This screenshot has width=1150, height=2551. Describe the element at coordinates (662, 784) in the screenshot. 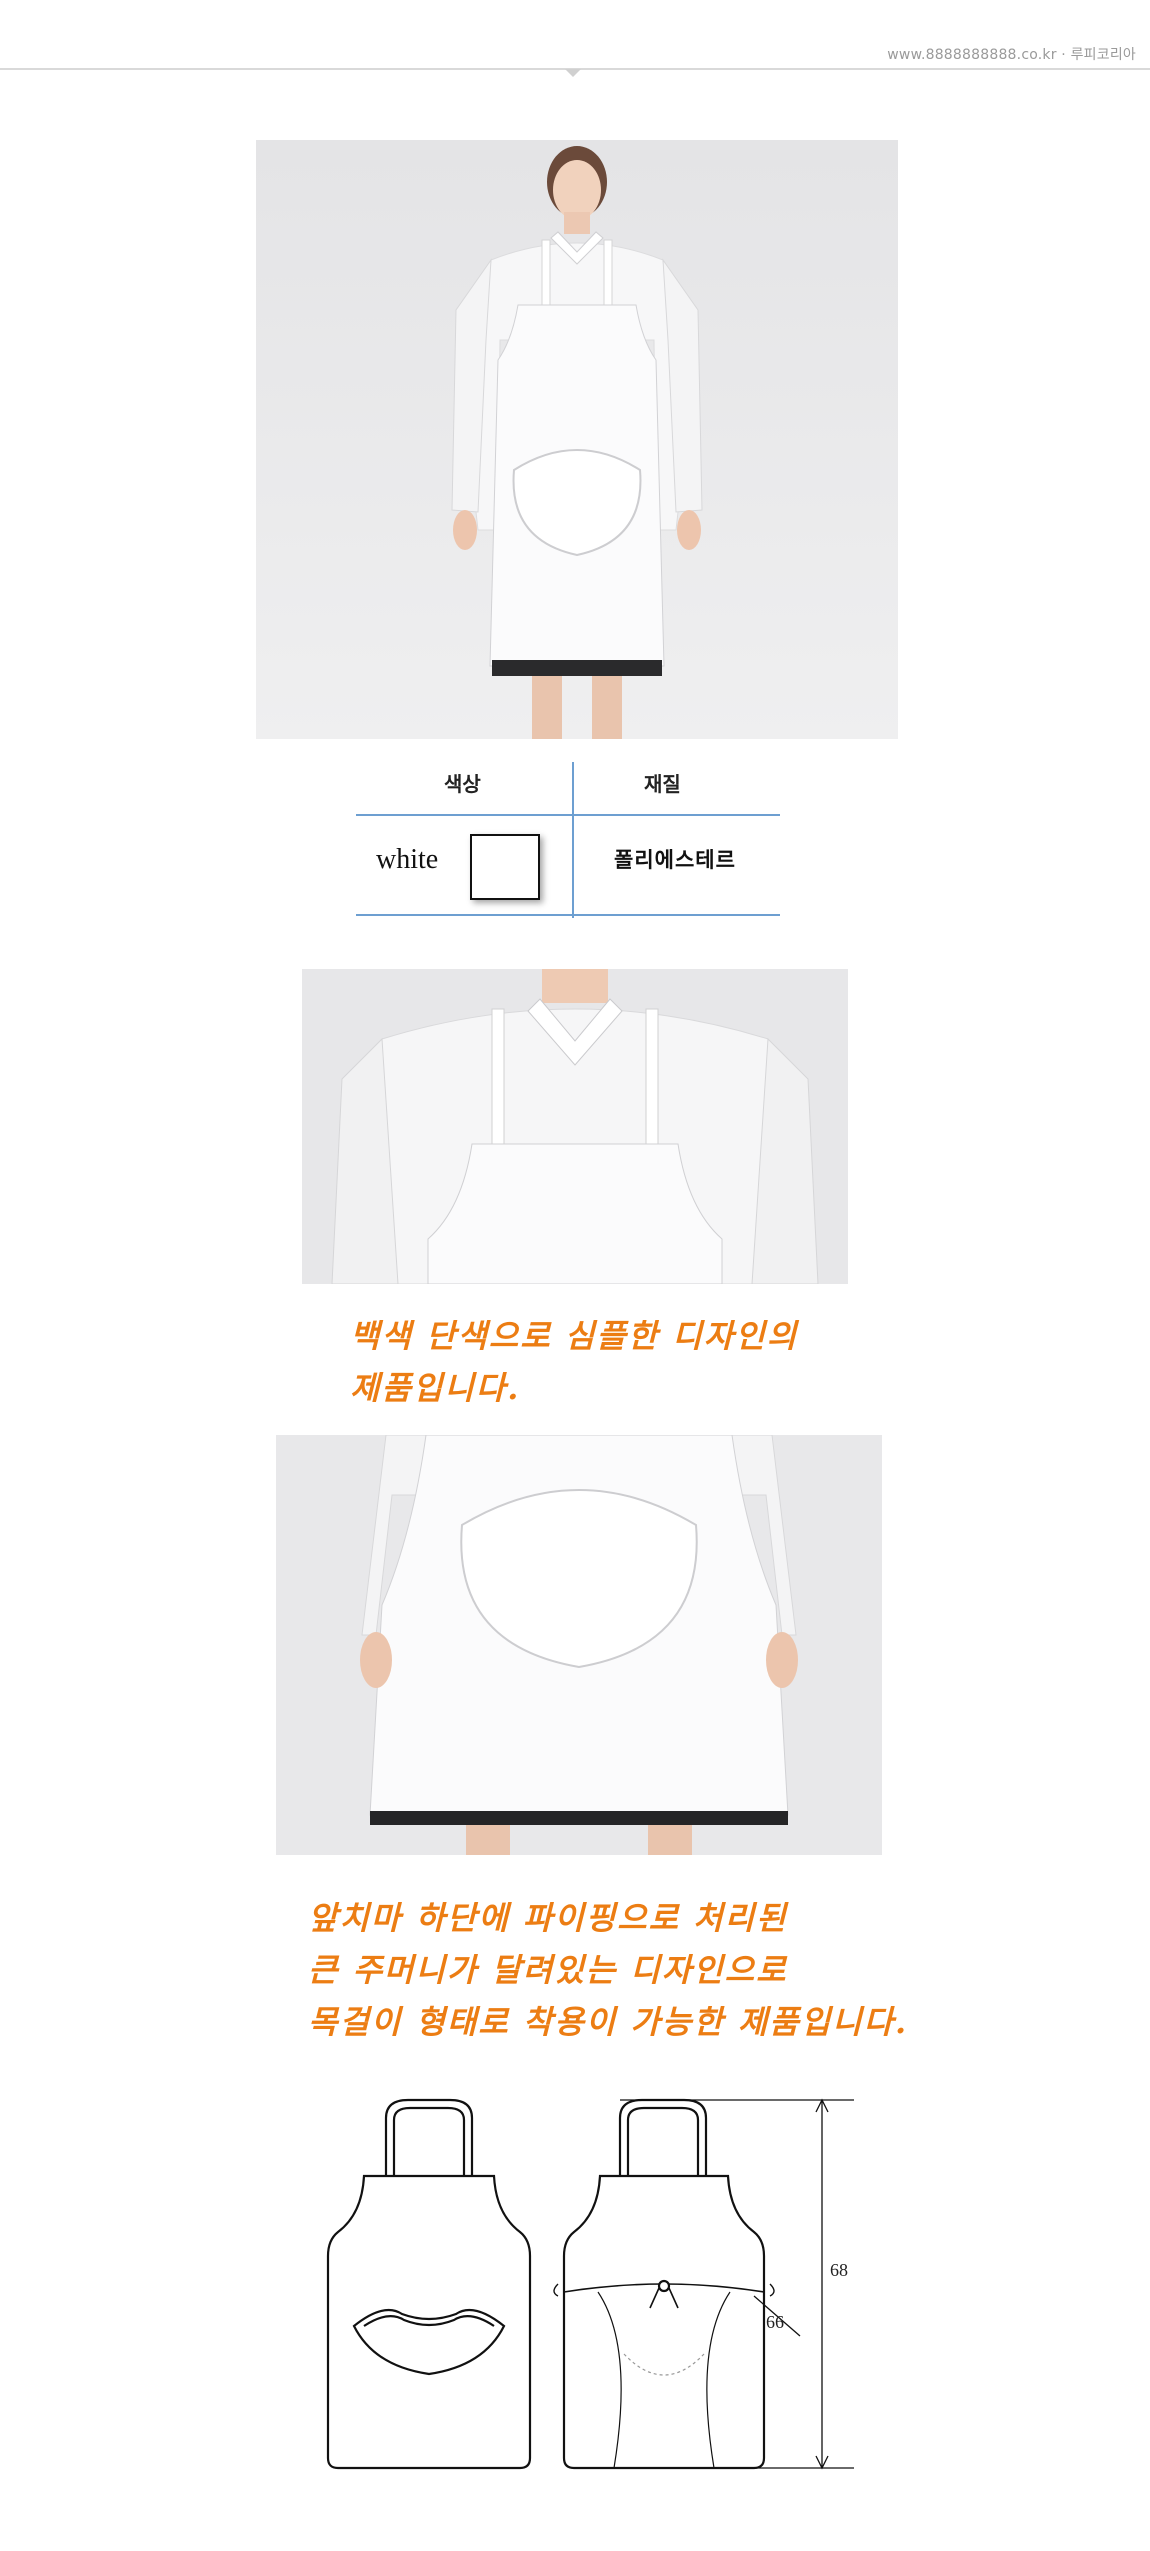

I see `material-header: 재질` at that location.